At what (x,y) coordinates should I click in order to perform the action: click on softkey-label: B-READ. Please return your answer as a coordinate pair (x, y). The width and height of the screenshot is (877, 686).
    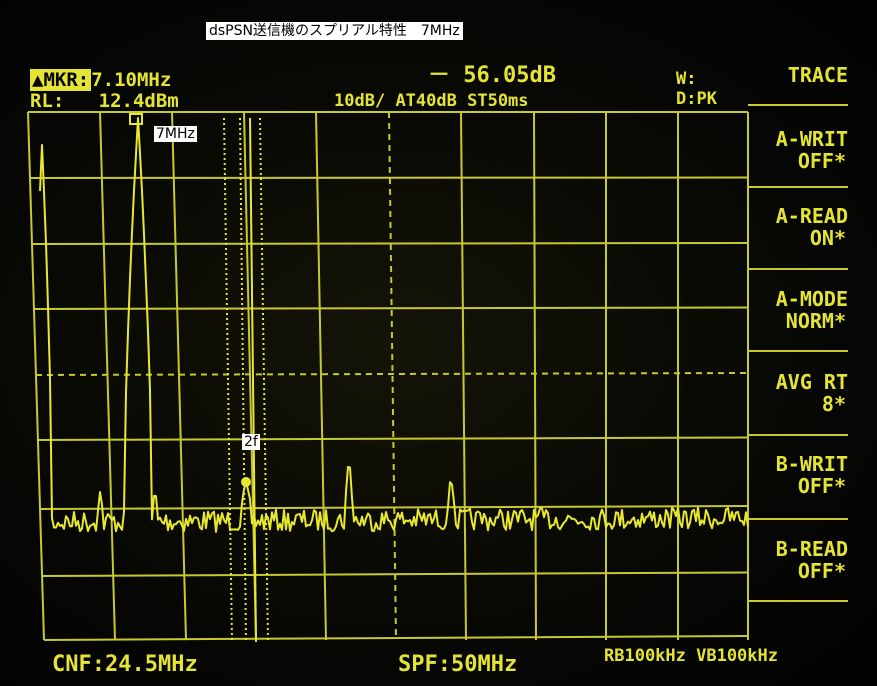
    Looking at the image, I should click on (811, 549).